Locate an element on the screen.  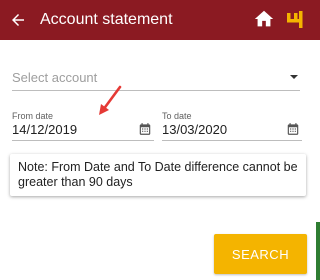
arrow-left-icon is located at coordinates (18, 20).